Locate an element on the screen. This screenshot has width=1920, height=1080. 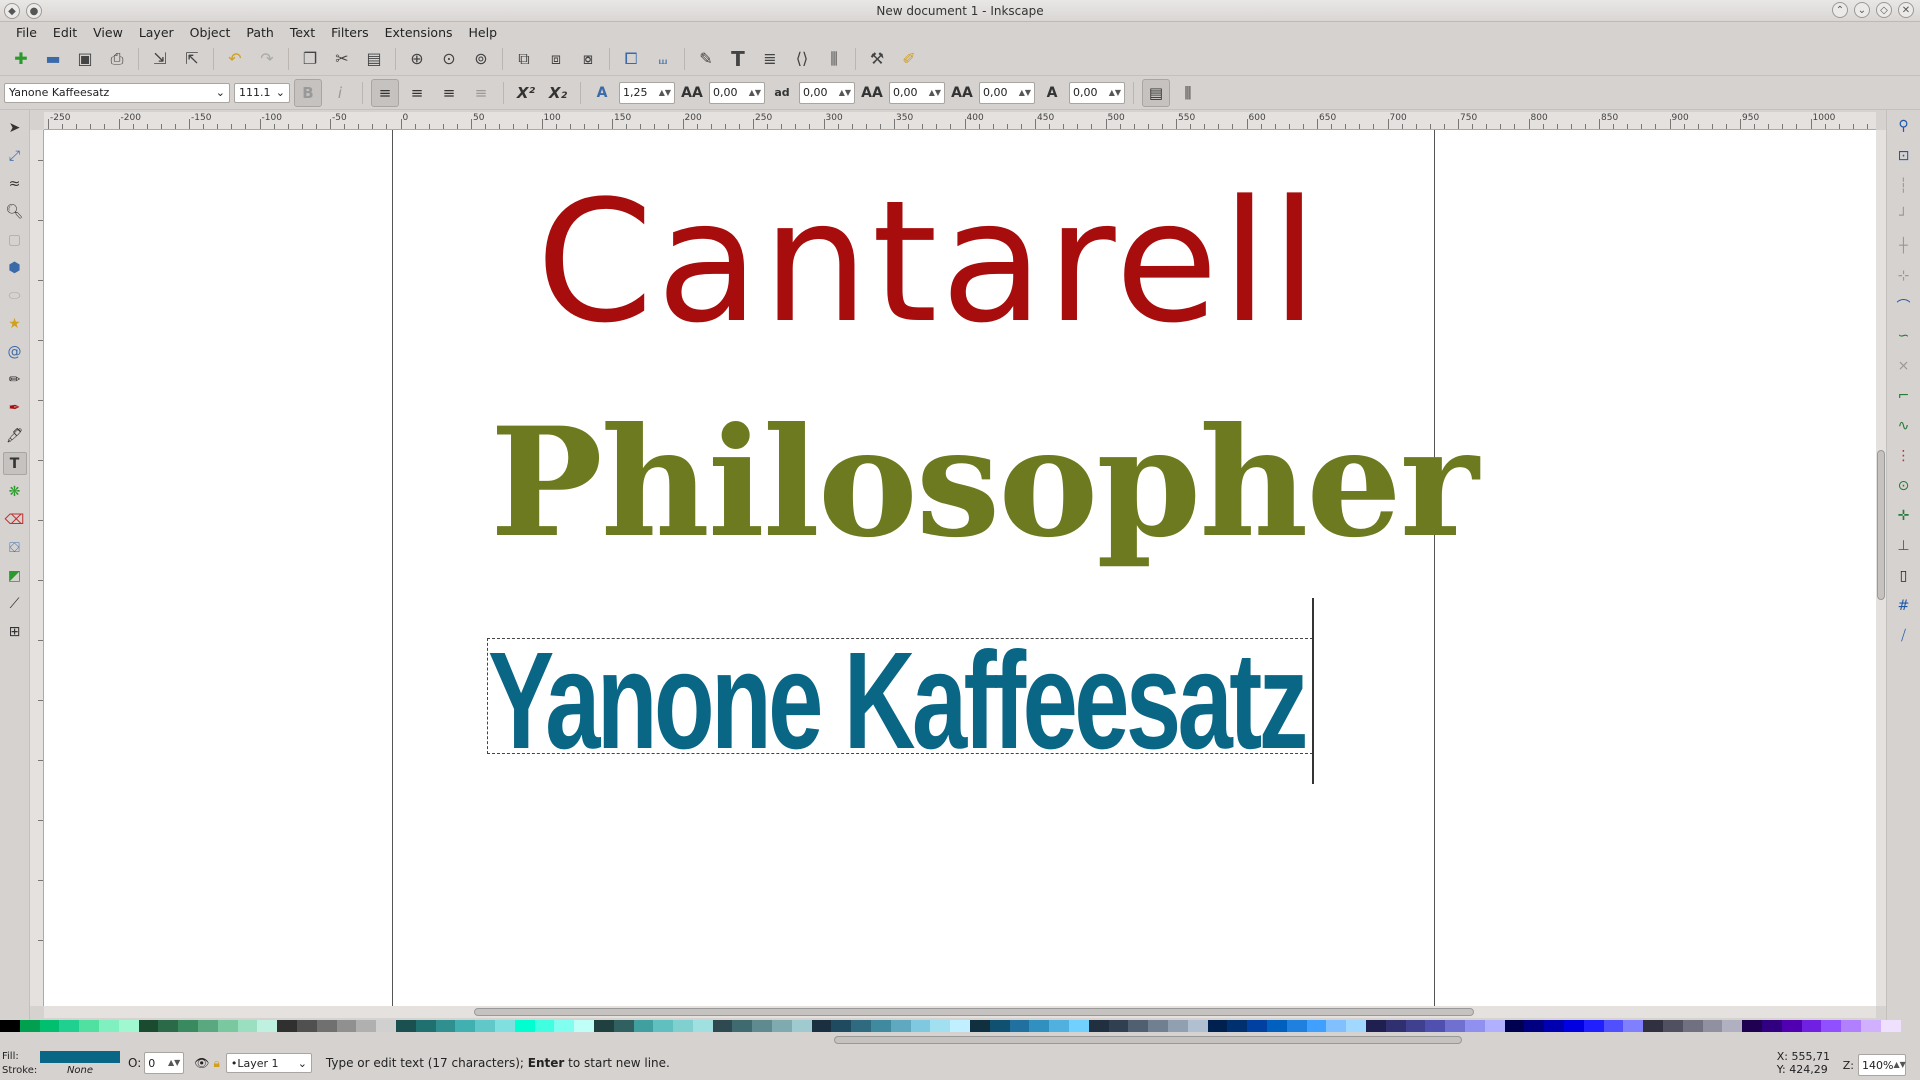
gradient-tool-icon: ◩ is located at coordinates (15, 575).